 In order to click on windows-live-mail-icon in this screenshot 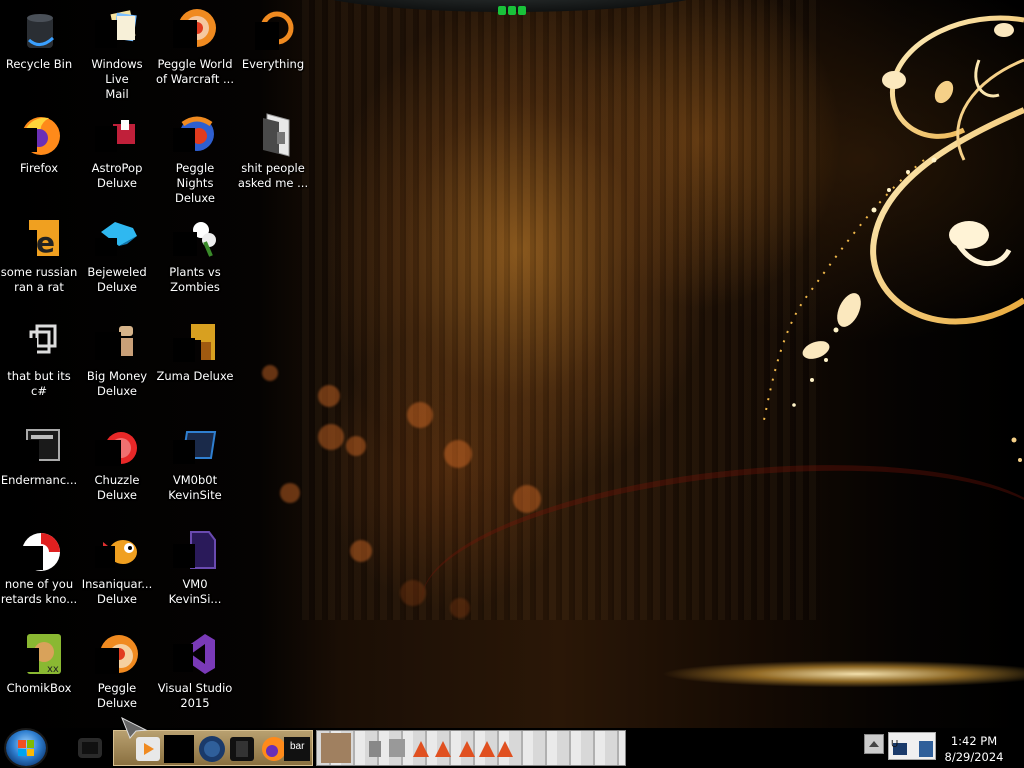, I will do `click(117, 30)`.